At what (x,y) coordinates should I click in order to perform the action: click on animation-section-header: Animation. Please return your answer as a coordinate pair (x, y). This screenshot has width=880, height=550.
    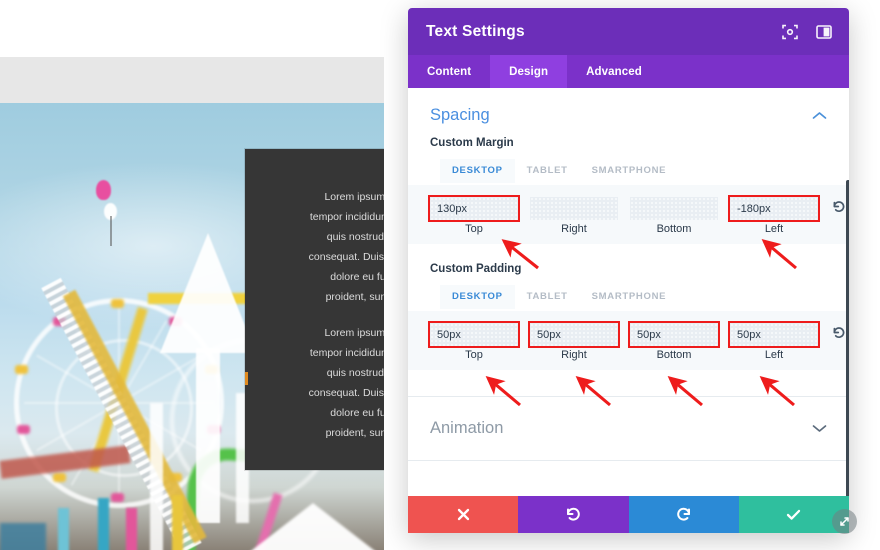
    Looking at the image, I should click on (628, 428).